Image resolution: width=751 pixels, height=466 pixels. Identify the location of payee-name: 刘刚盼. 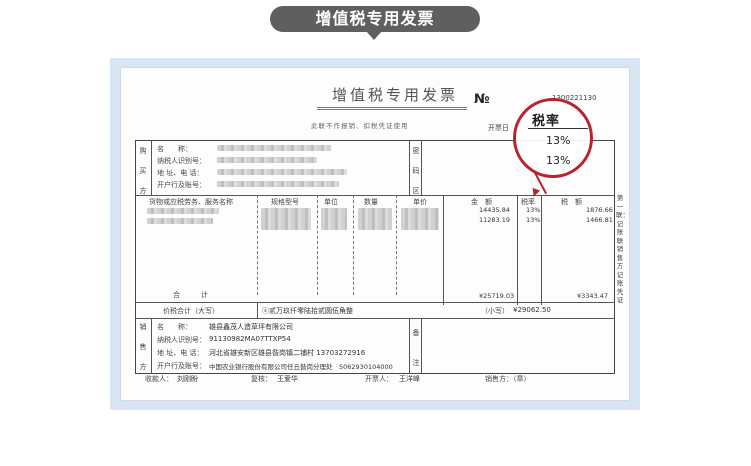
(187, 379).